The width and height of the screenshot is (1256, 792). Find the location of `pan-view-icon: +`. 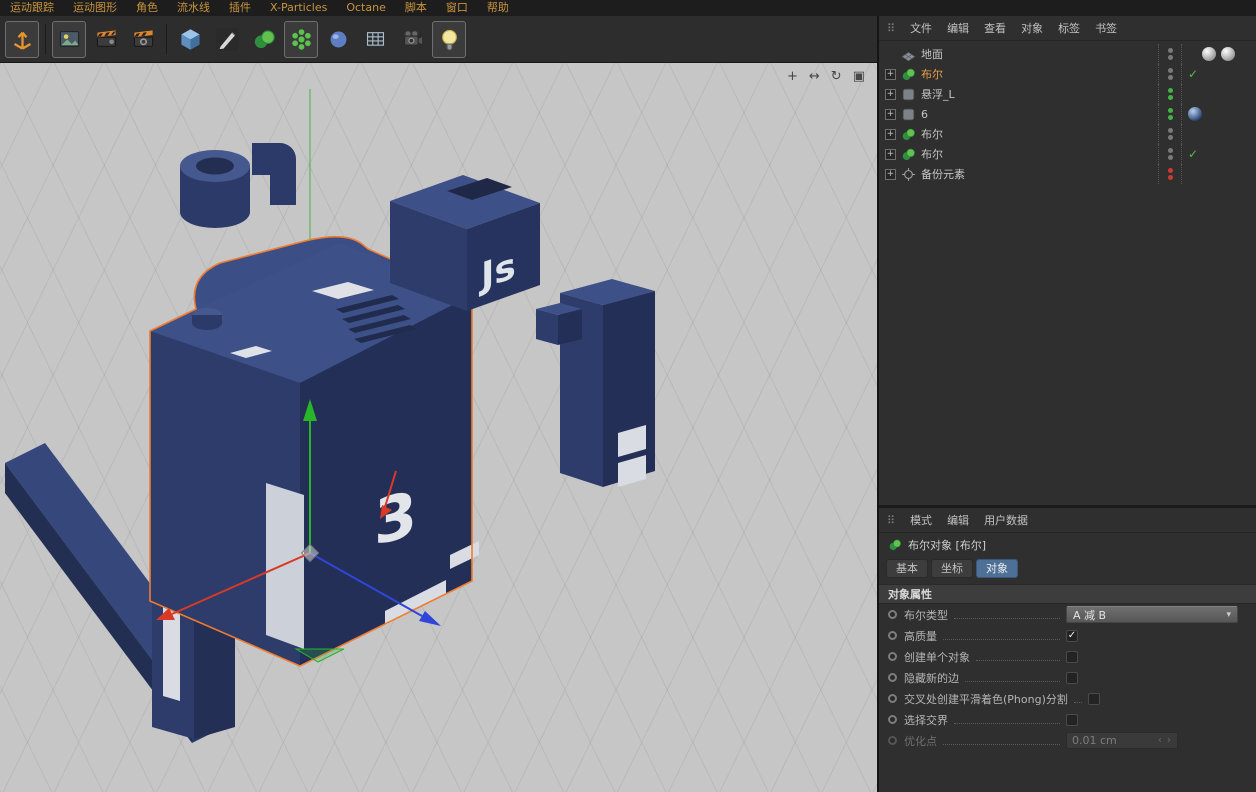

pan-view-icon: + is located at coordinates (792, 76).